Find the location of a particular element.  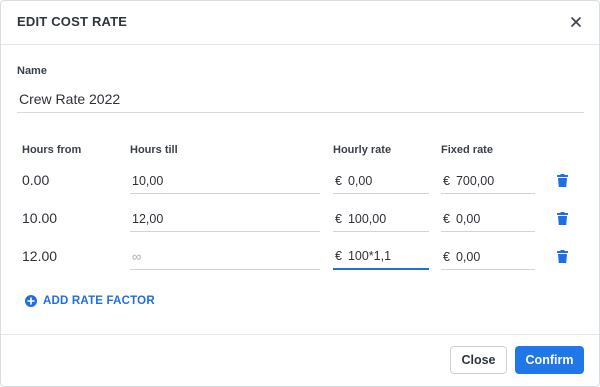

column-header-hours-from: Hours from is located at coordinates (52, 150).